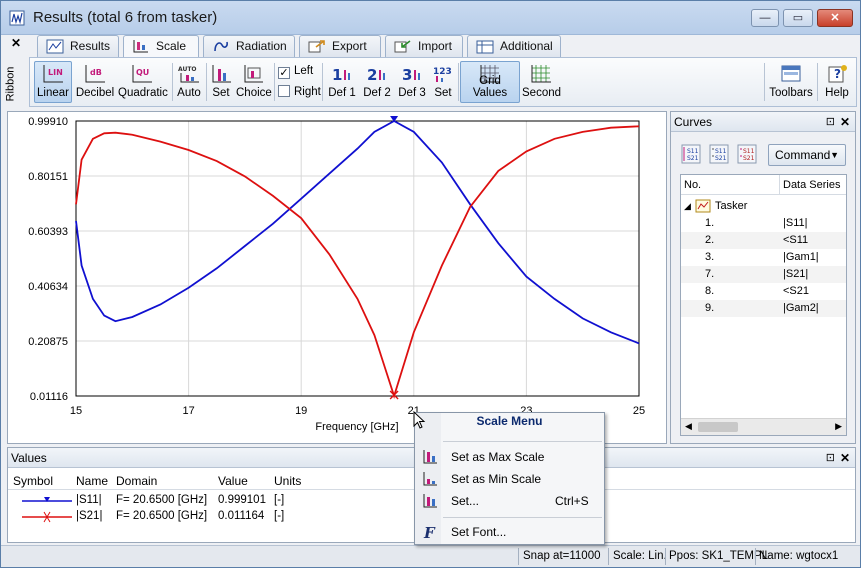 The height and width of the screenshot is (568, 861). I want to click on curve-row: 1. |S11|, so click(763, 223).